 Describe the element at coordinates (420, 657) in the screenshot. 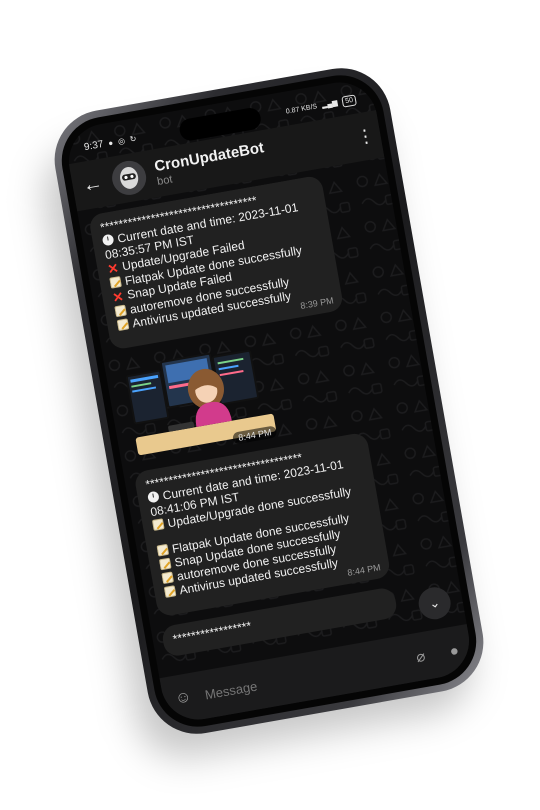

I see `paperclip-icon: ⌀` at that location.